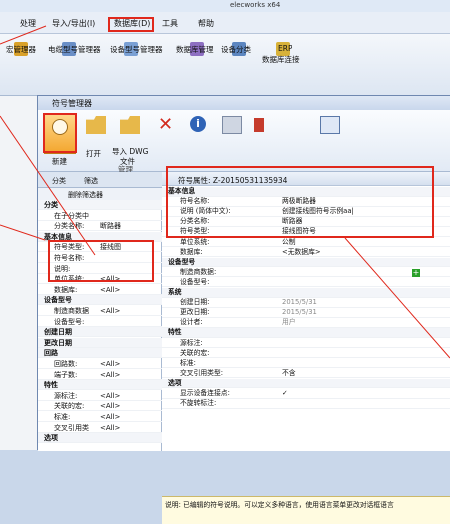 The height and width of the screenshot is (524, 450). Describe the element at coordinates (306, 510) in the screenshot. I see `description-box: 说明: 已编辑的符号说明。可以定义多种语言，使用语言菜单更改对话框语言` at that location.